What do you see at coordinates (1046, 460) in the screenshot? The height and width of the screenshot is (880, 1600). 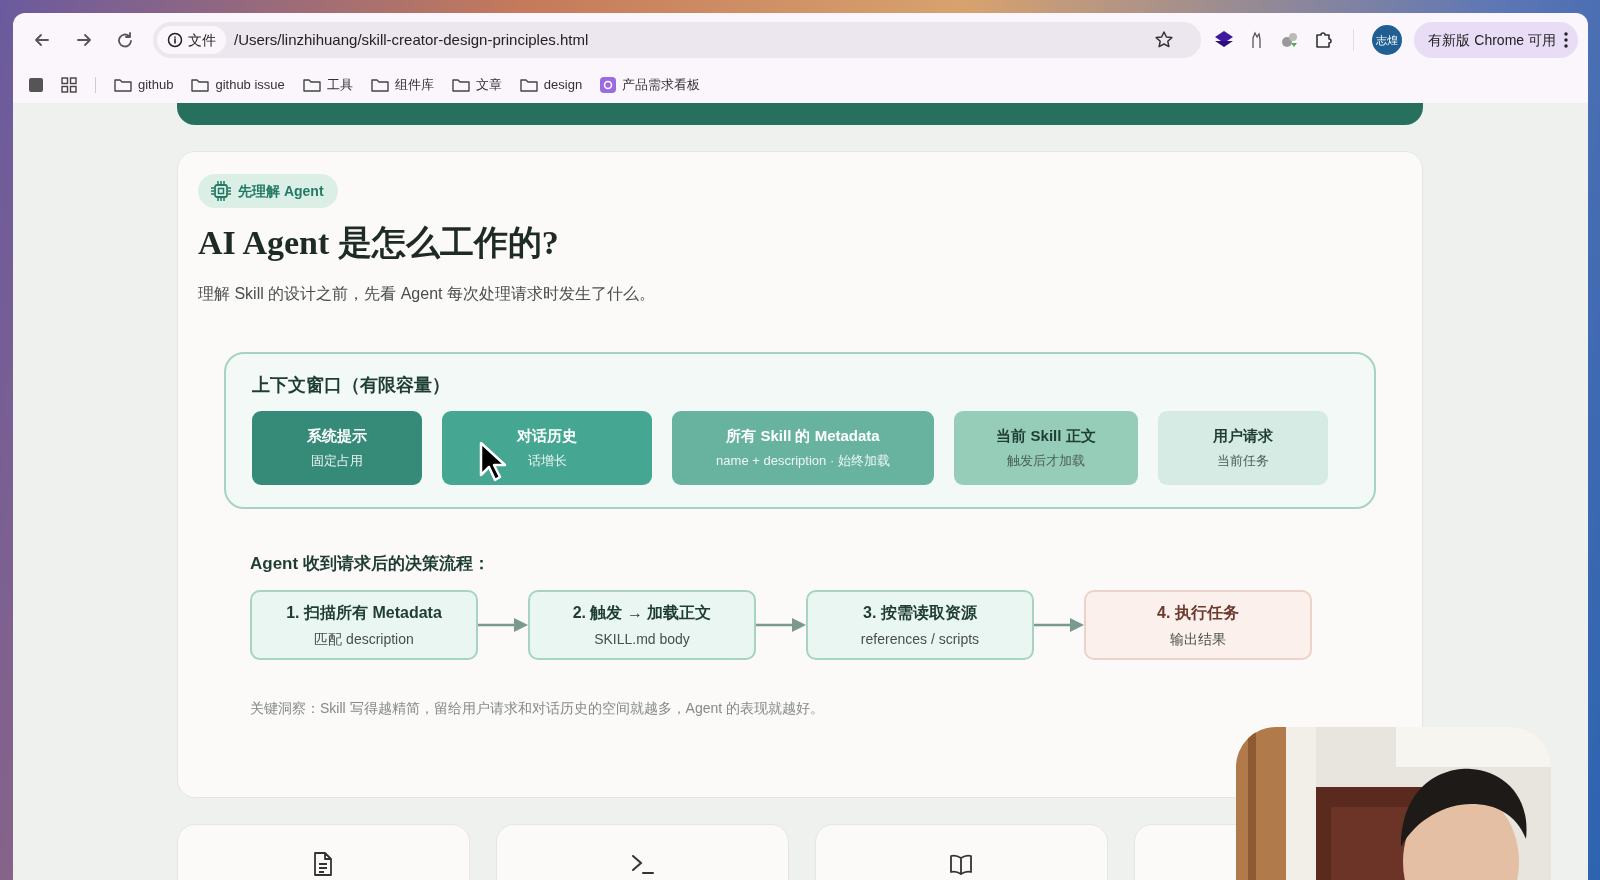 I see `block-subtitle: 触发后才加载` at bounding box center [1046, 460].